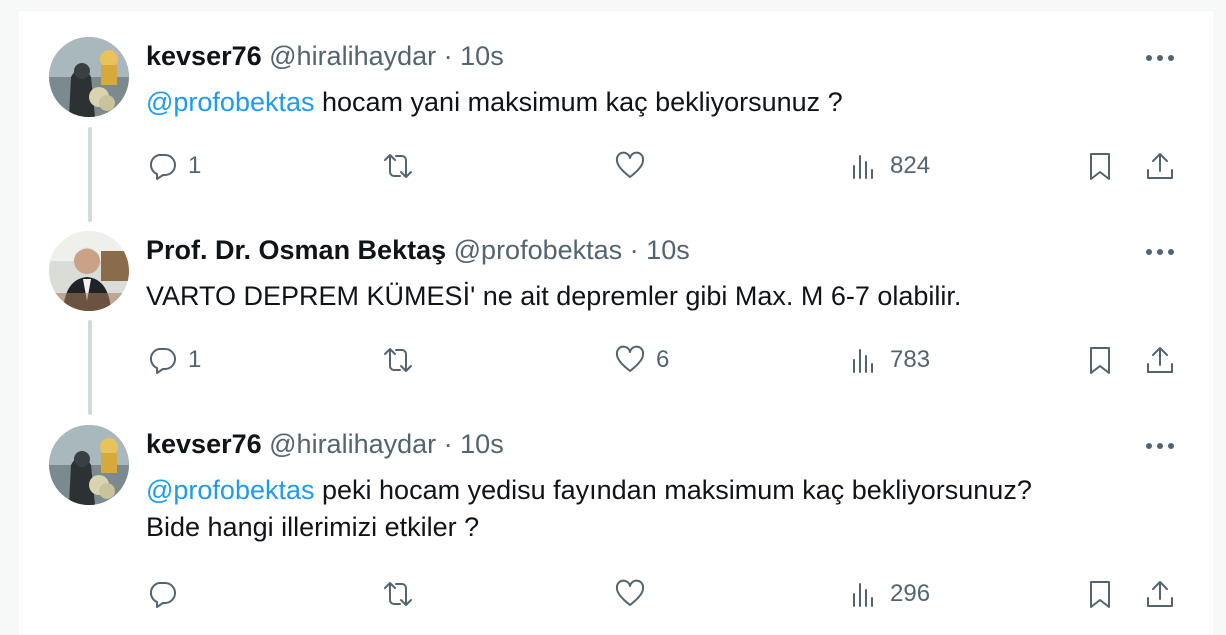 The image size is (1226, 635). I want to click on action-bar: 1 6 783, so click(613, 360).